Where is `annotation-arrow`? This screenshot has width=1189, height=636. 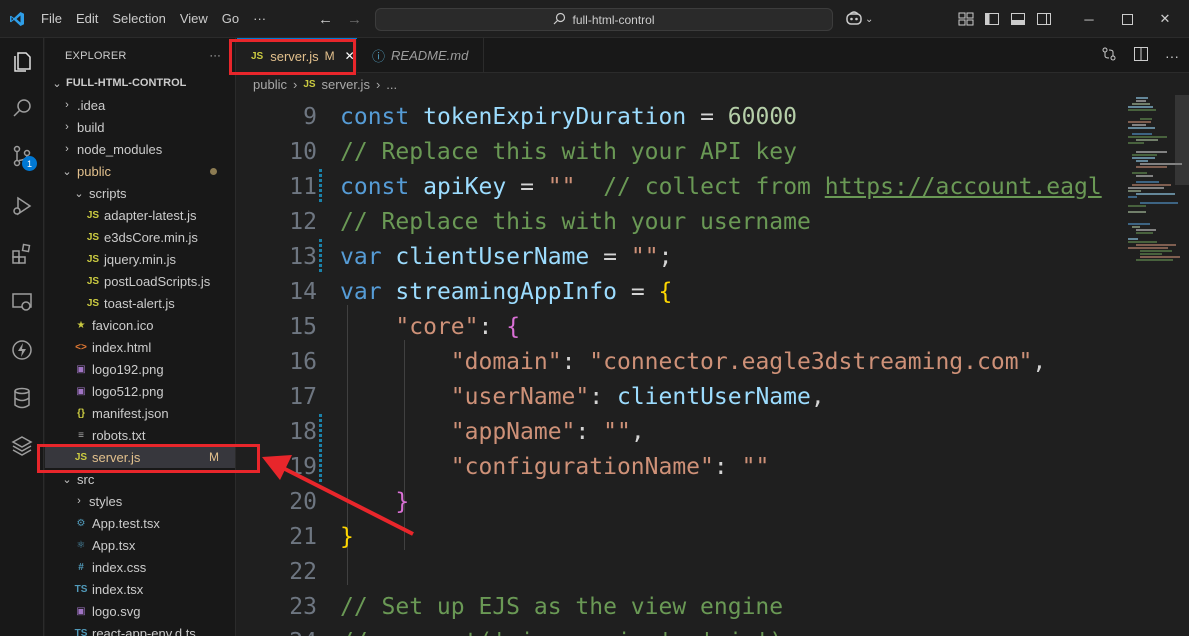 annotation-arrow is located at coordinates (338, 495).